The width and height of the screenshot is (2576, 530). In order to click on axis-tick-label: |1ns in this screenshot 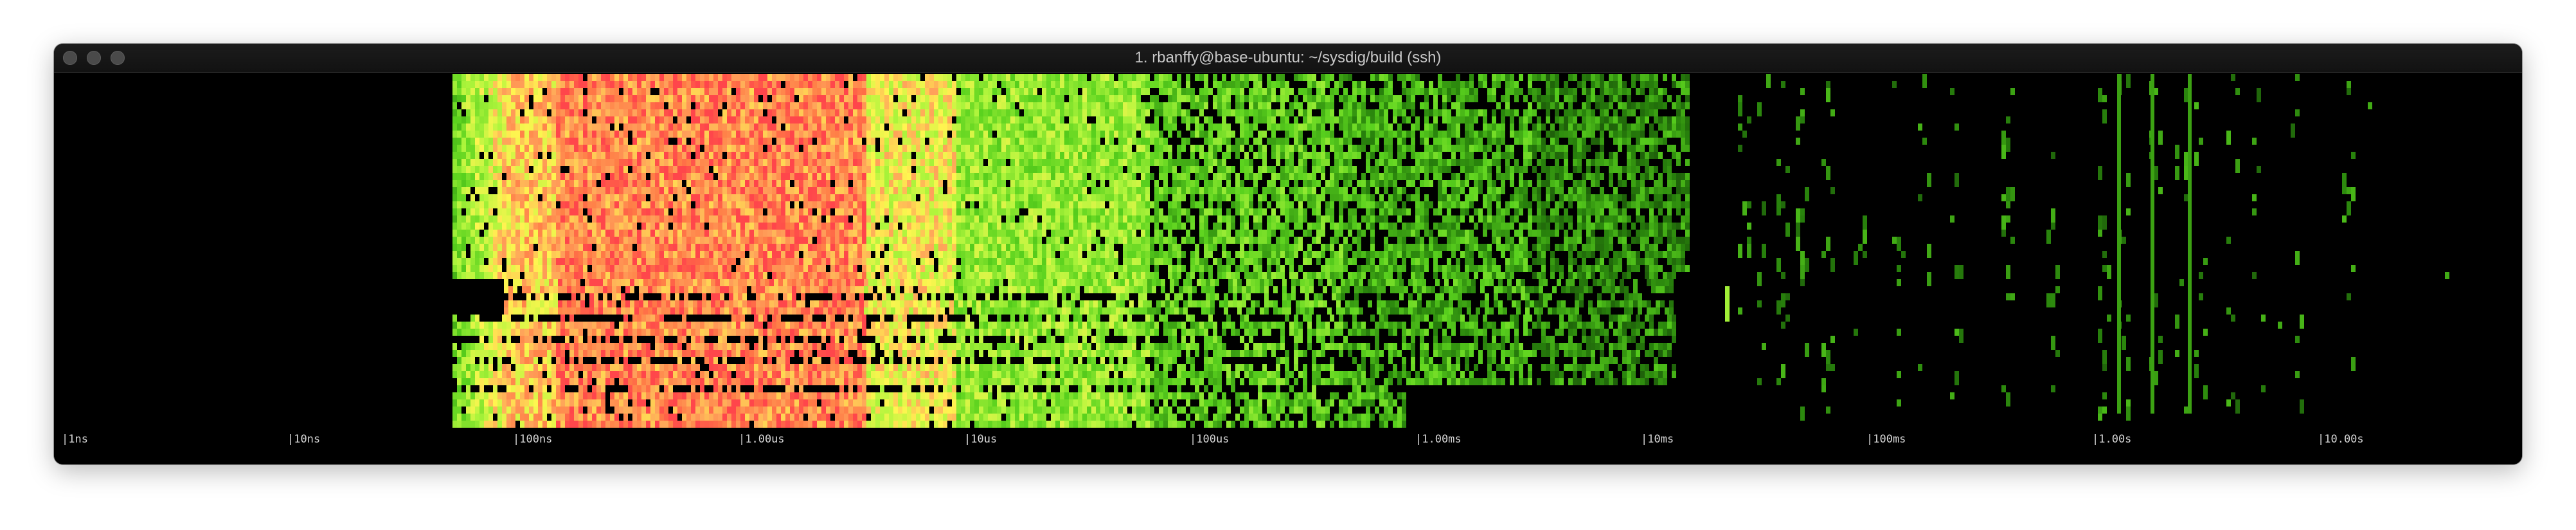, I will do `click(75, 440)`.